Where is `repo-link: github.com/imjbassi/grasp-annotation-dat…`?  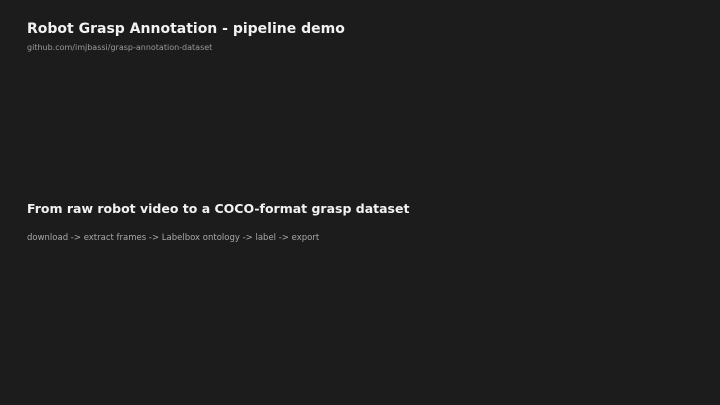 repo-link: github.com/imjbassi/grasp-annotation-dat… is located at coordinates (119, 48).